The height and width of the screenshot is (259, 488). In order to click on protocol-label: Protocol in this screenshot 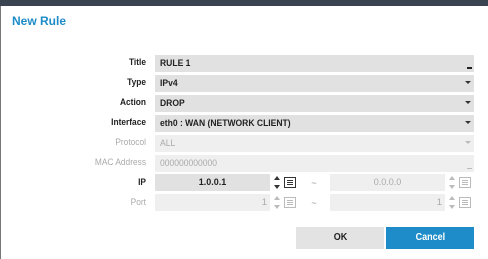, I will do `click(130, 142)`.